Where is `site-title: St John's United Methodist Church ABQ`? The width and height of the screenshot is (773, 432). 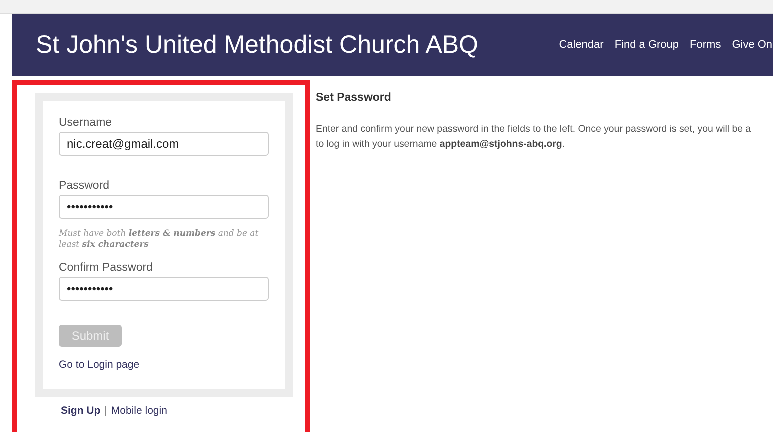
site-title: St John's United Methodist Church ABQ is located at coordinates (257, 45).